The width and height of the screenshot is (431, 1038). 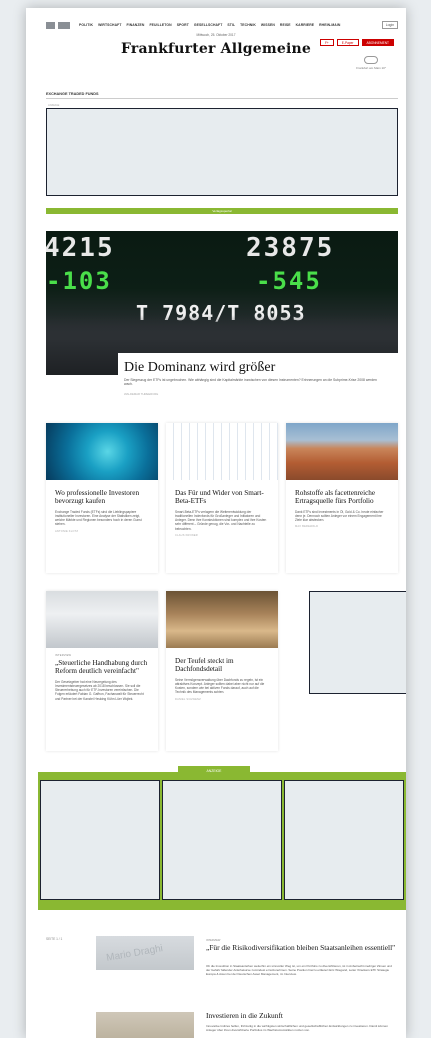 I want to click on chart-image, so click(x=222, y=451).